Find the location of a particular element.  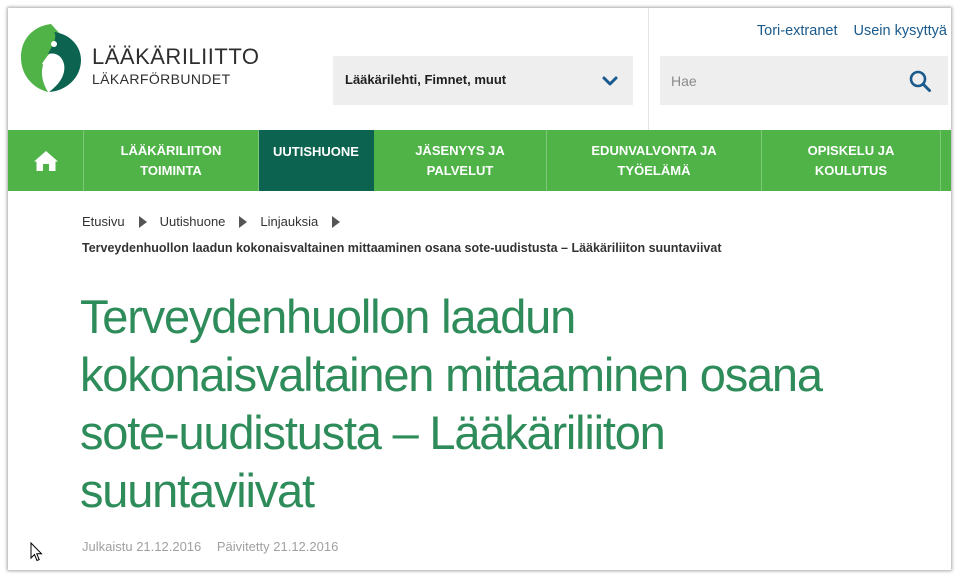

published-date: Julkaistu 21.12.2016 is located at coordinates (142, 546).